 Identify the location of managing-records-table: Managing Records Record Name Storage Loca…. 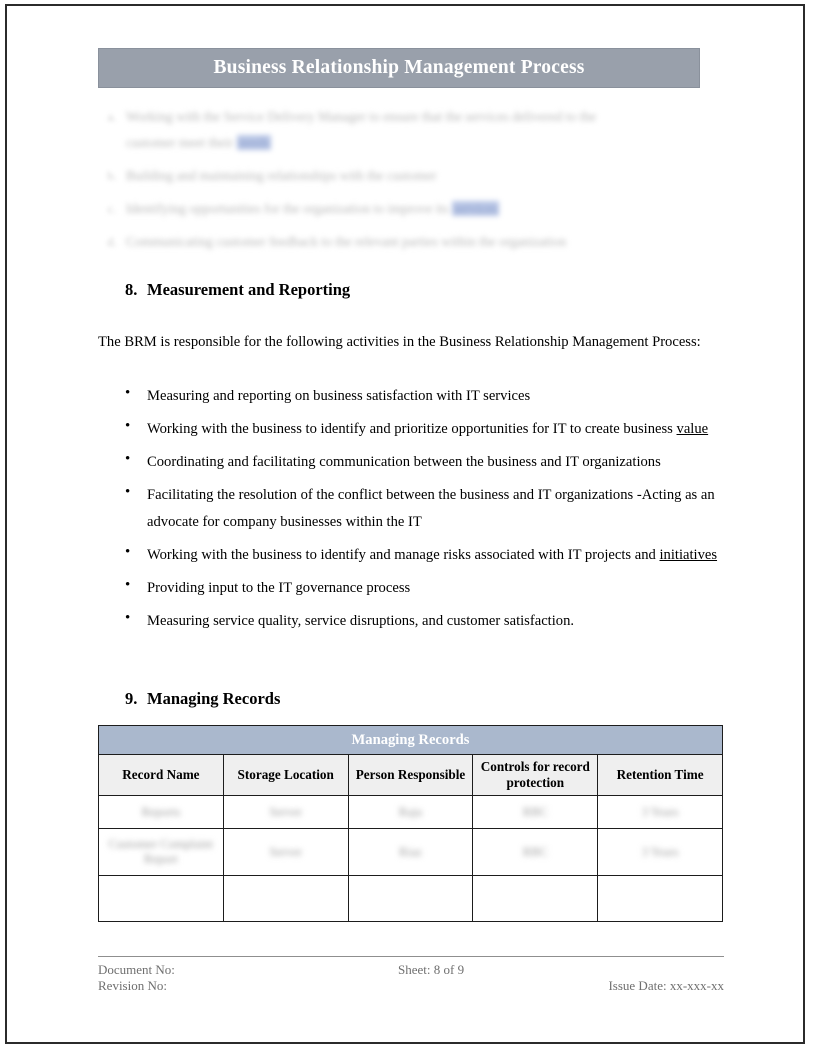
(410, 823).